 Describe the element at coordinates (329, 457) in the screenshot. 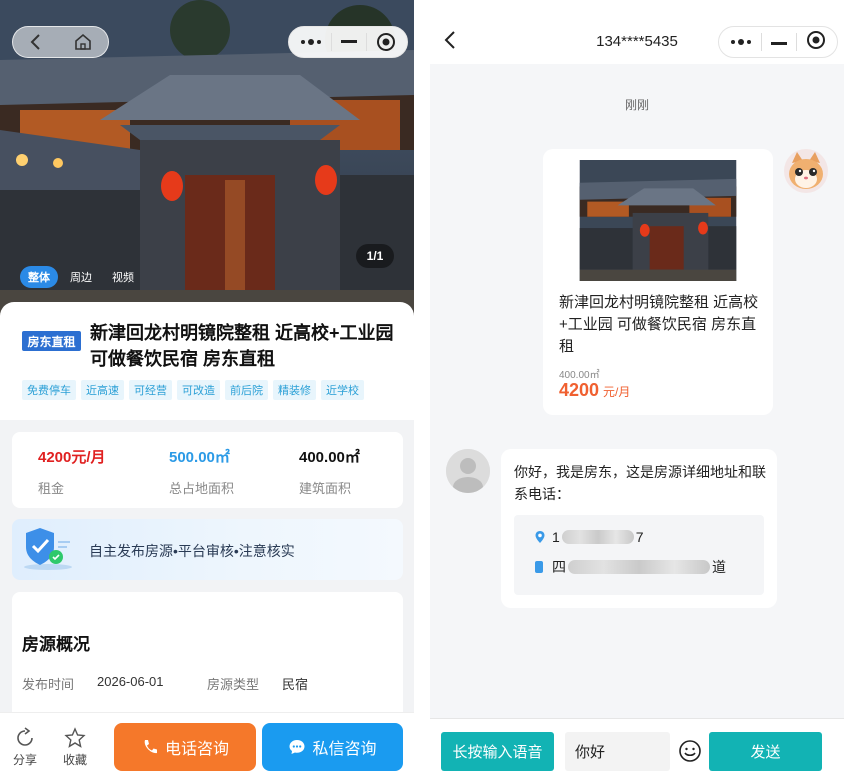

I see `stat-building-area-value: 400.00㎡` at that location.